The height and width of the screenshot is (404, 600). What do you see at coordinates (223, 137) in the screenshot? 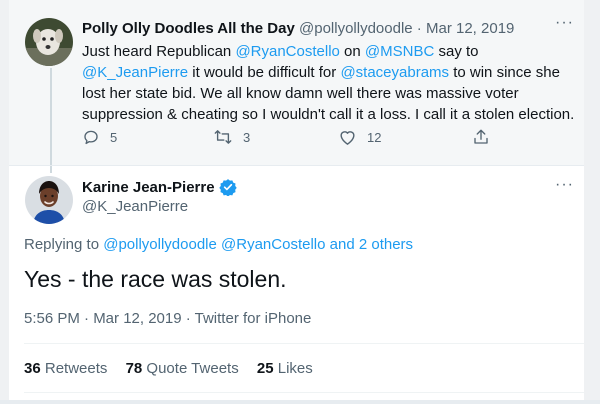
I see `retweet-icon` at bounding box center [223, 137].